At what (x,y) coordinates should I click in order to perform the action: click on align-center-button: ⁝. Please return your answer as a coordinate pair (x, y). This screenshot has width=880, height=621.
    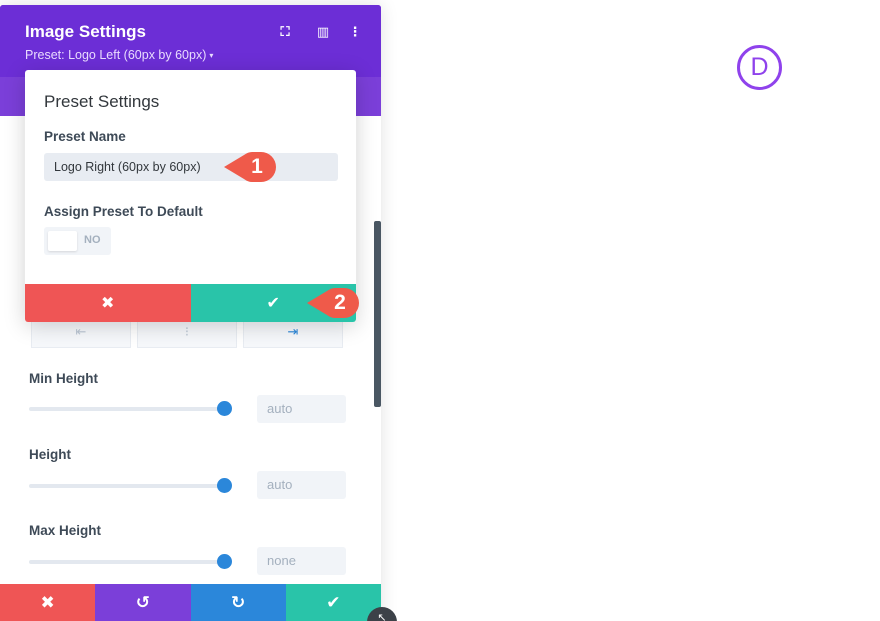
    Looking at the image, I should click on (187, 333).